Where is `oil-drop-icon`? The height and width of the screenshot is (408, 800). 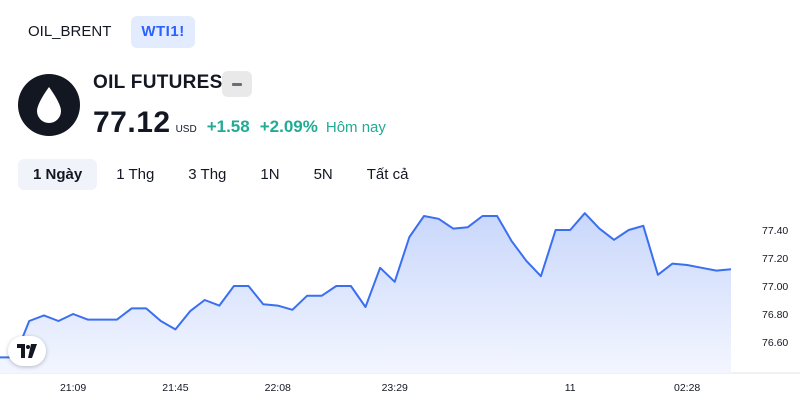 oil-drop-icon is located at coordinates (49, 105).